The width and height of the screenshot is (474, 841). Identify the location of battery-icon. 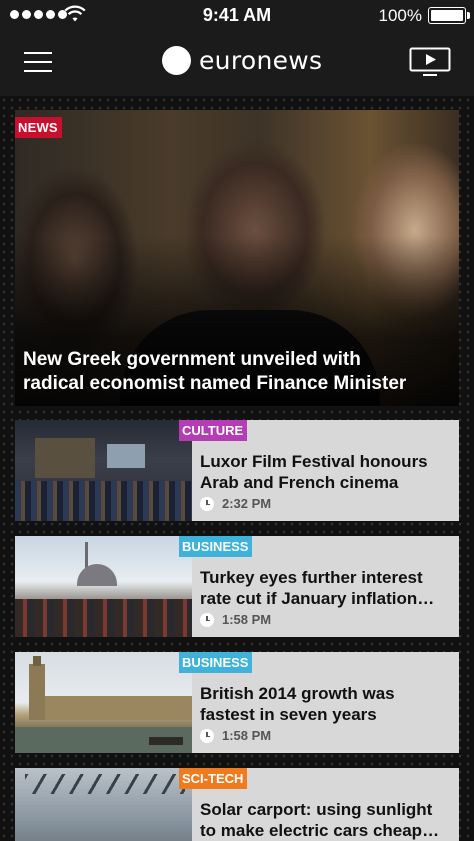
(449, 15).